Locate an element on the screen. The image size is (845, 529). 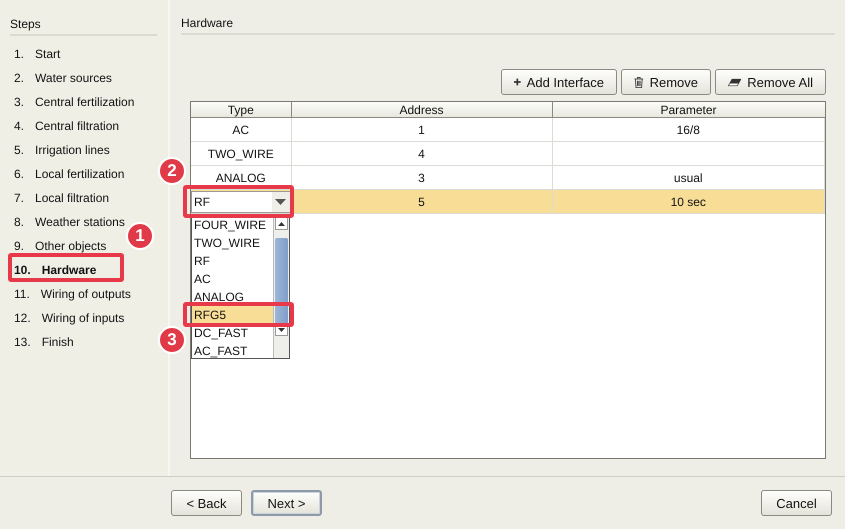
table-cell: 1 is located at coordinates (421, 130).